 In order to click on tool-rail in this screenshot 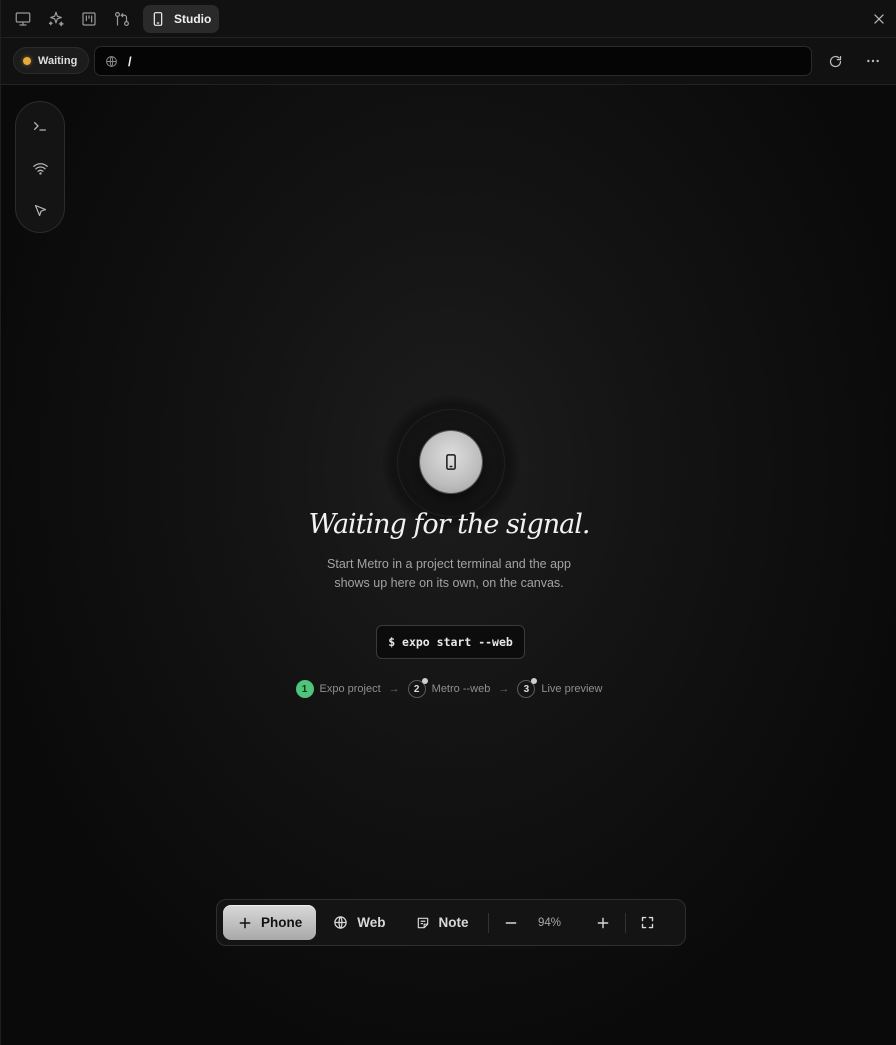, I will do `click(40, 167)`.